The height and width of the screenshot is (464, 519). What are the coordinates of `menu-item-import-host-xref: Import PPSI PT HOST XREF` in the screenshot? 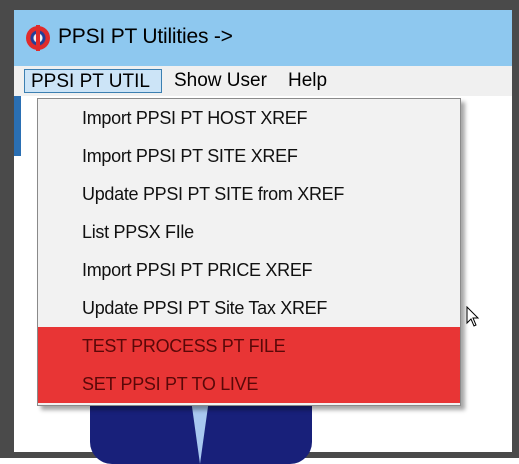 It's located at (249, 118).